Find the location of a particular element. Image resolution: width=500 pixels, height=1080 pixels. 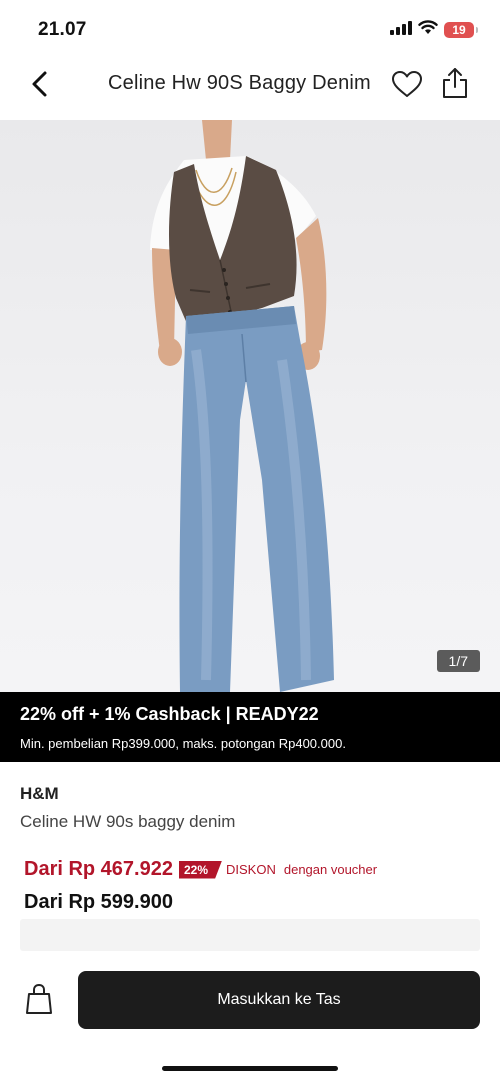

status-icons: 19 is located at coordinates (434, 30).